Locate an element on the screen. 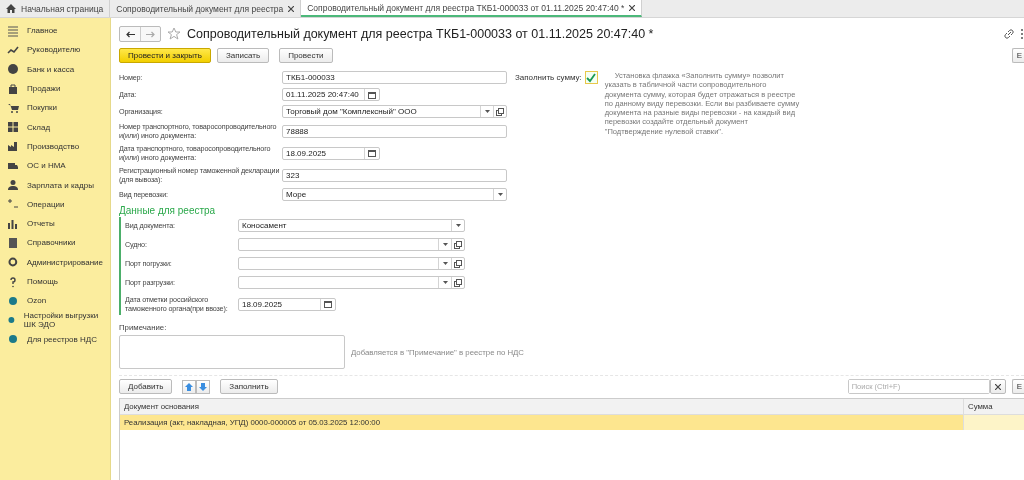 This screenshot has height=480, width=1024. more-icon is located at coordinates (1022, 34).